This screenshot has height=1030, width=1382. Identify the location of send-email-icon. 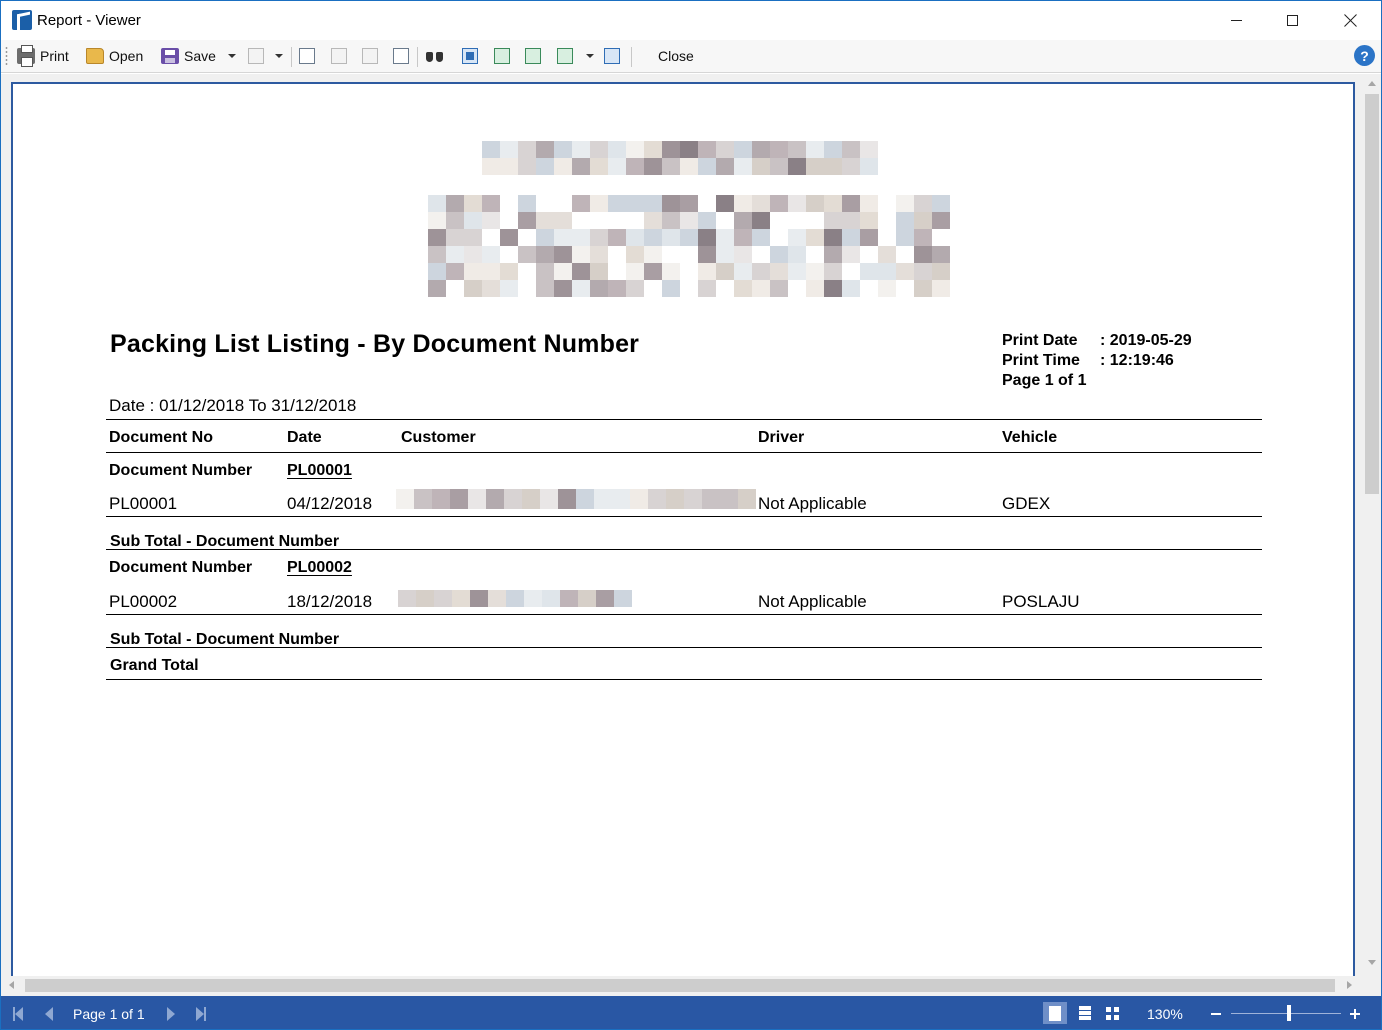
(256, 56).